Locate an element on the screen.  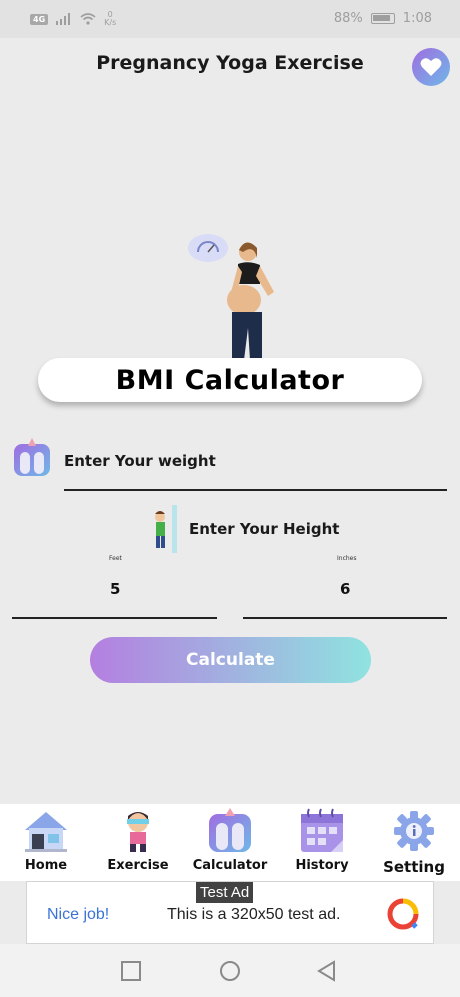
nav-item-calculator: Calculator is located at coordinates (230, 840).